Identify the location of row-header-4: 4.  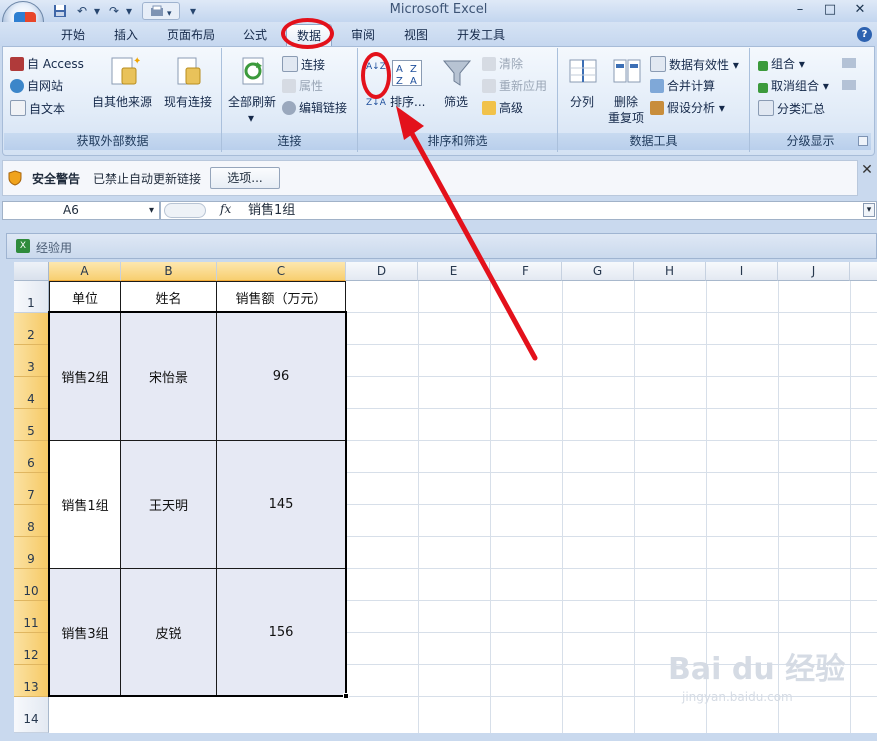
(31, 393).